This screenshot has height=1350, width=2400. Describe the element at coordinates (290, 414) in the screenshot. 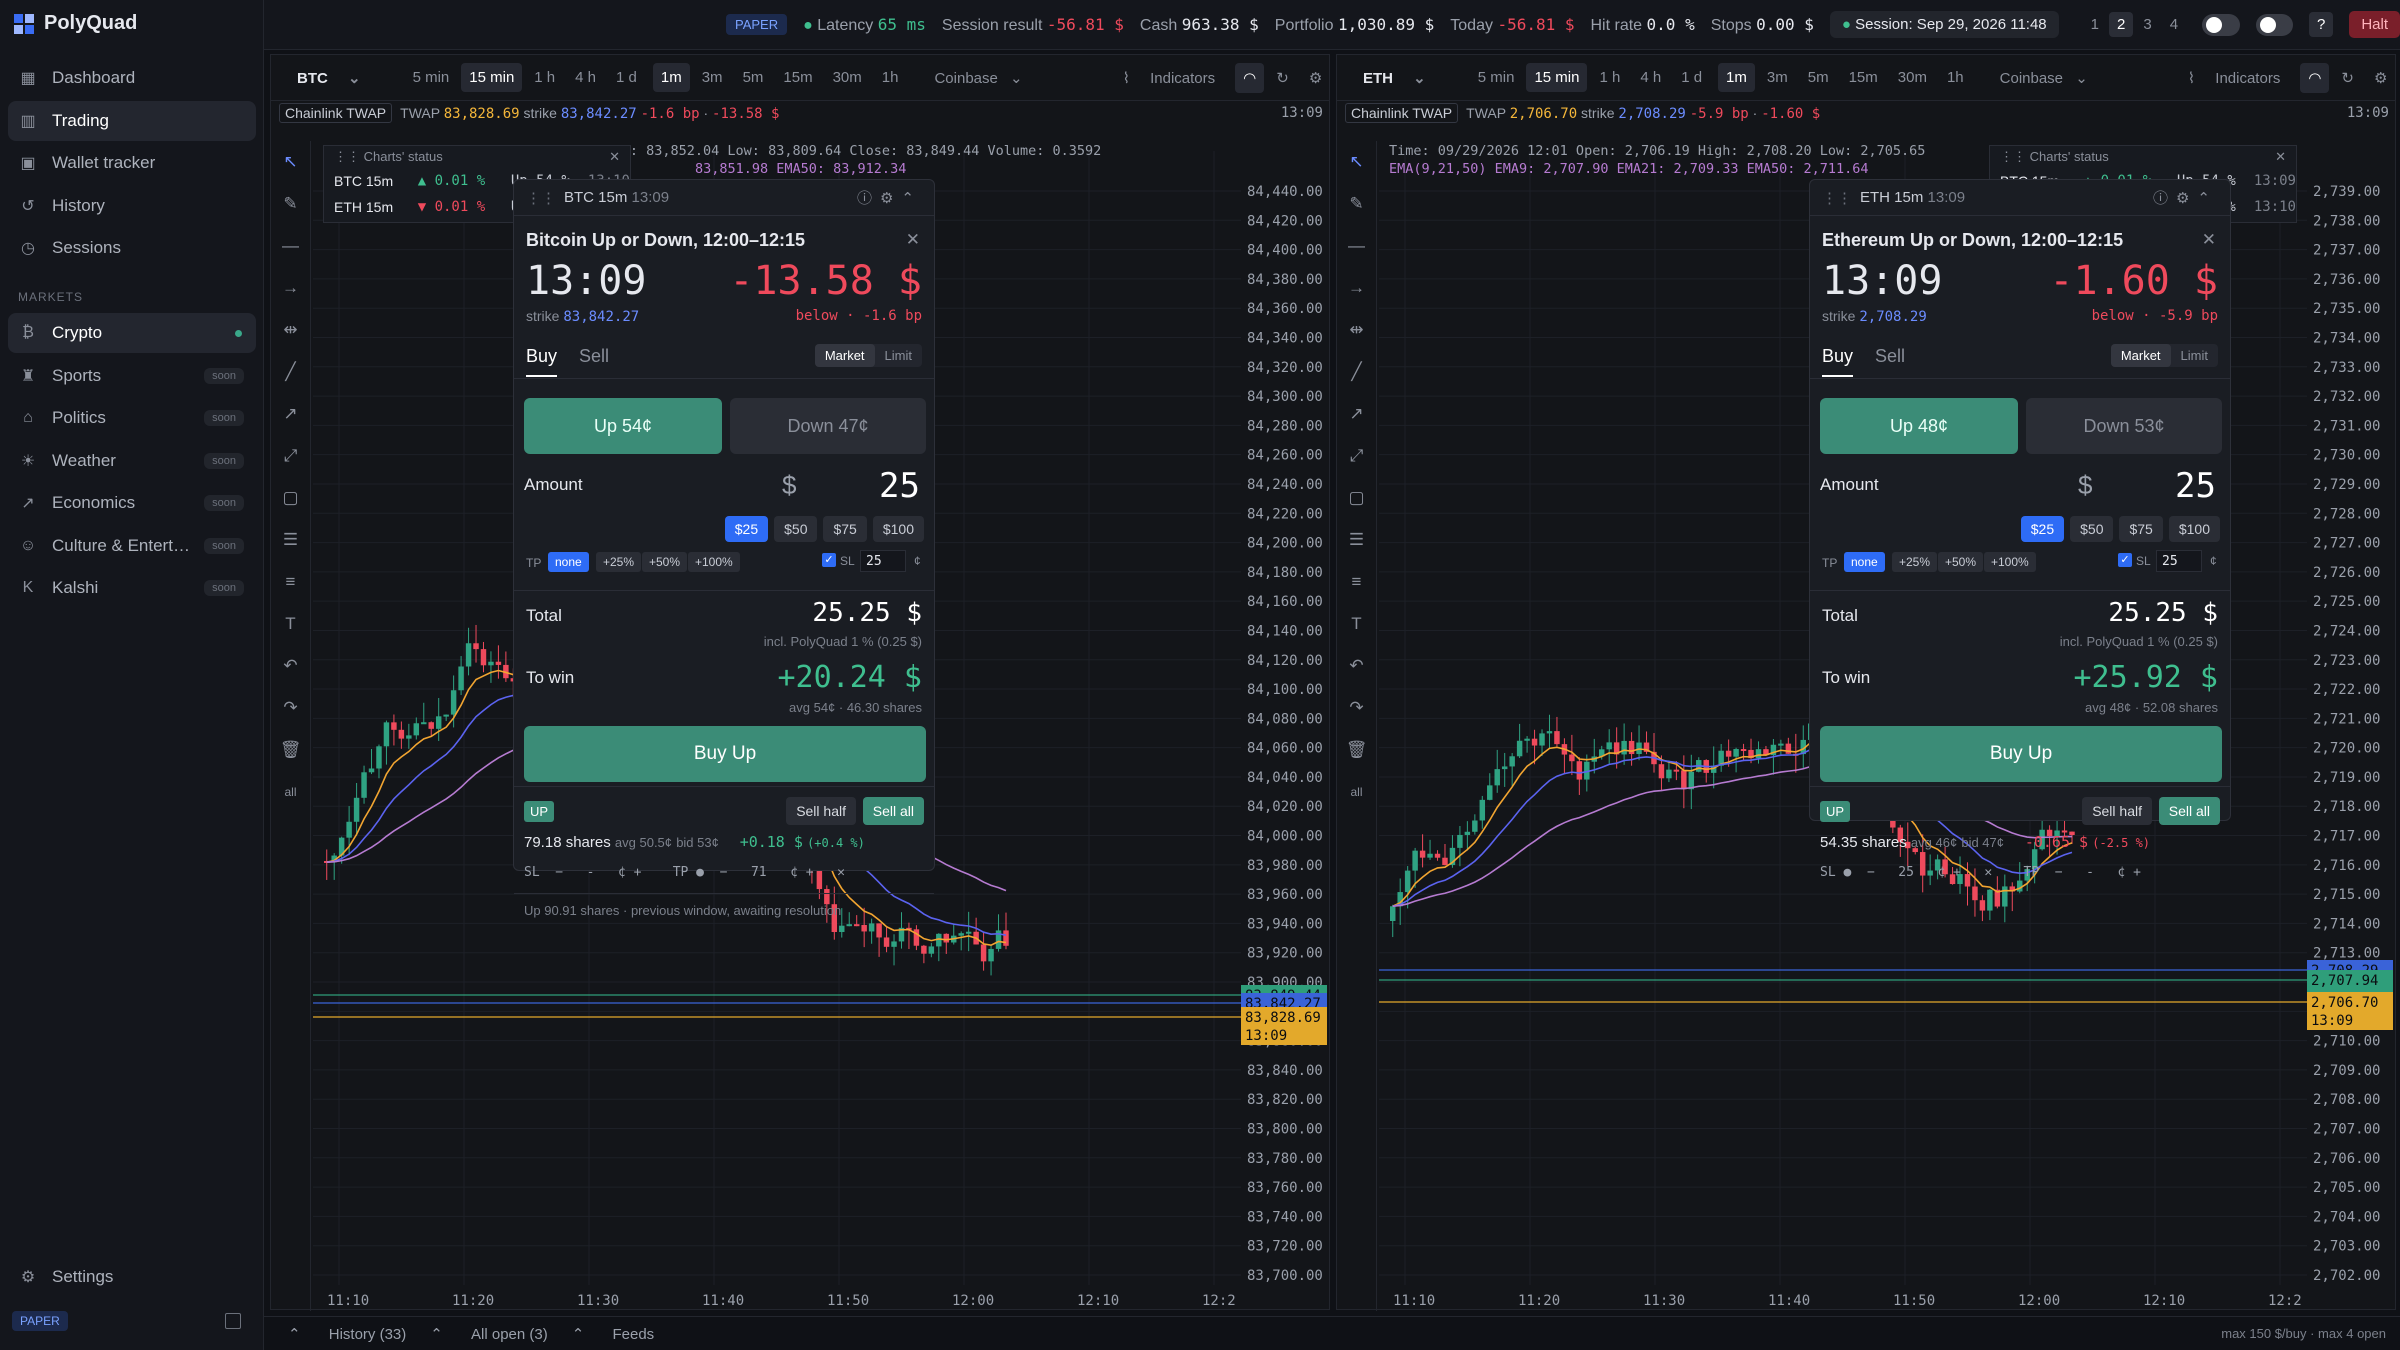

I see `ray-icon: ↗` at that location.